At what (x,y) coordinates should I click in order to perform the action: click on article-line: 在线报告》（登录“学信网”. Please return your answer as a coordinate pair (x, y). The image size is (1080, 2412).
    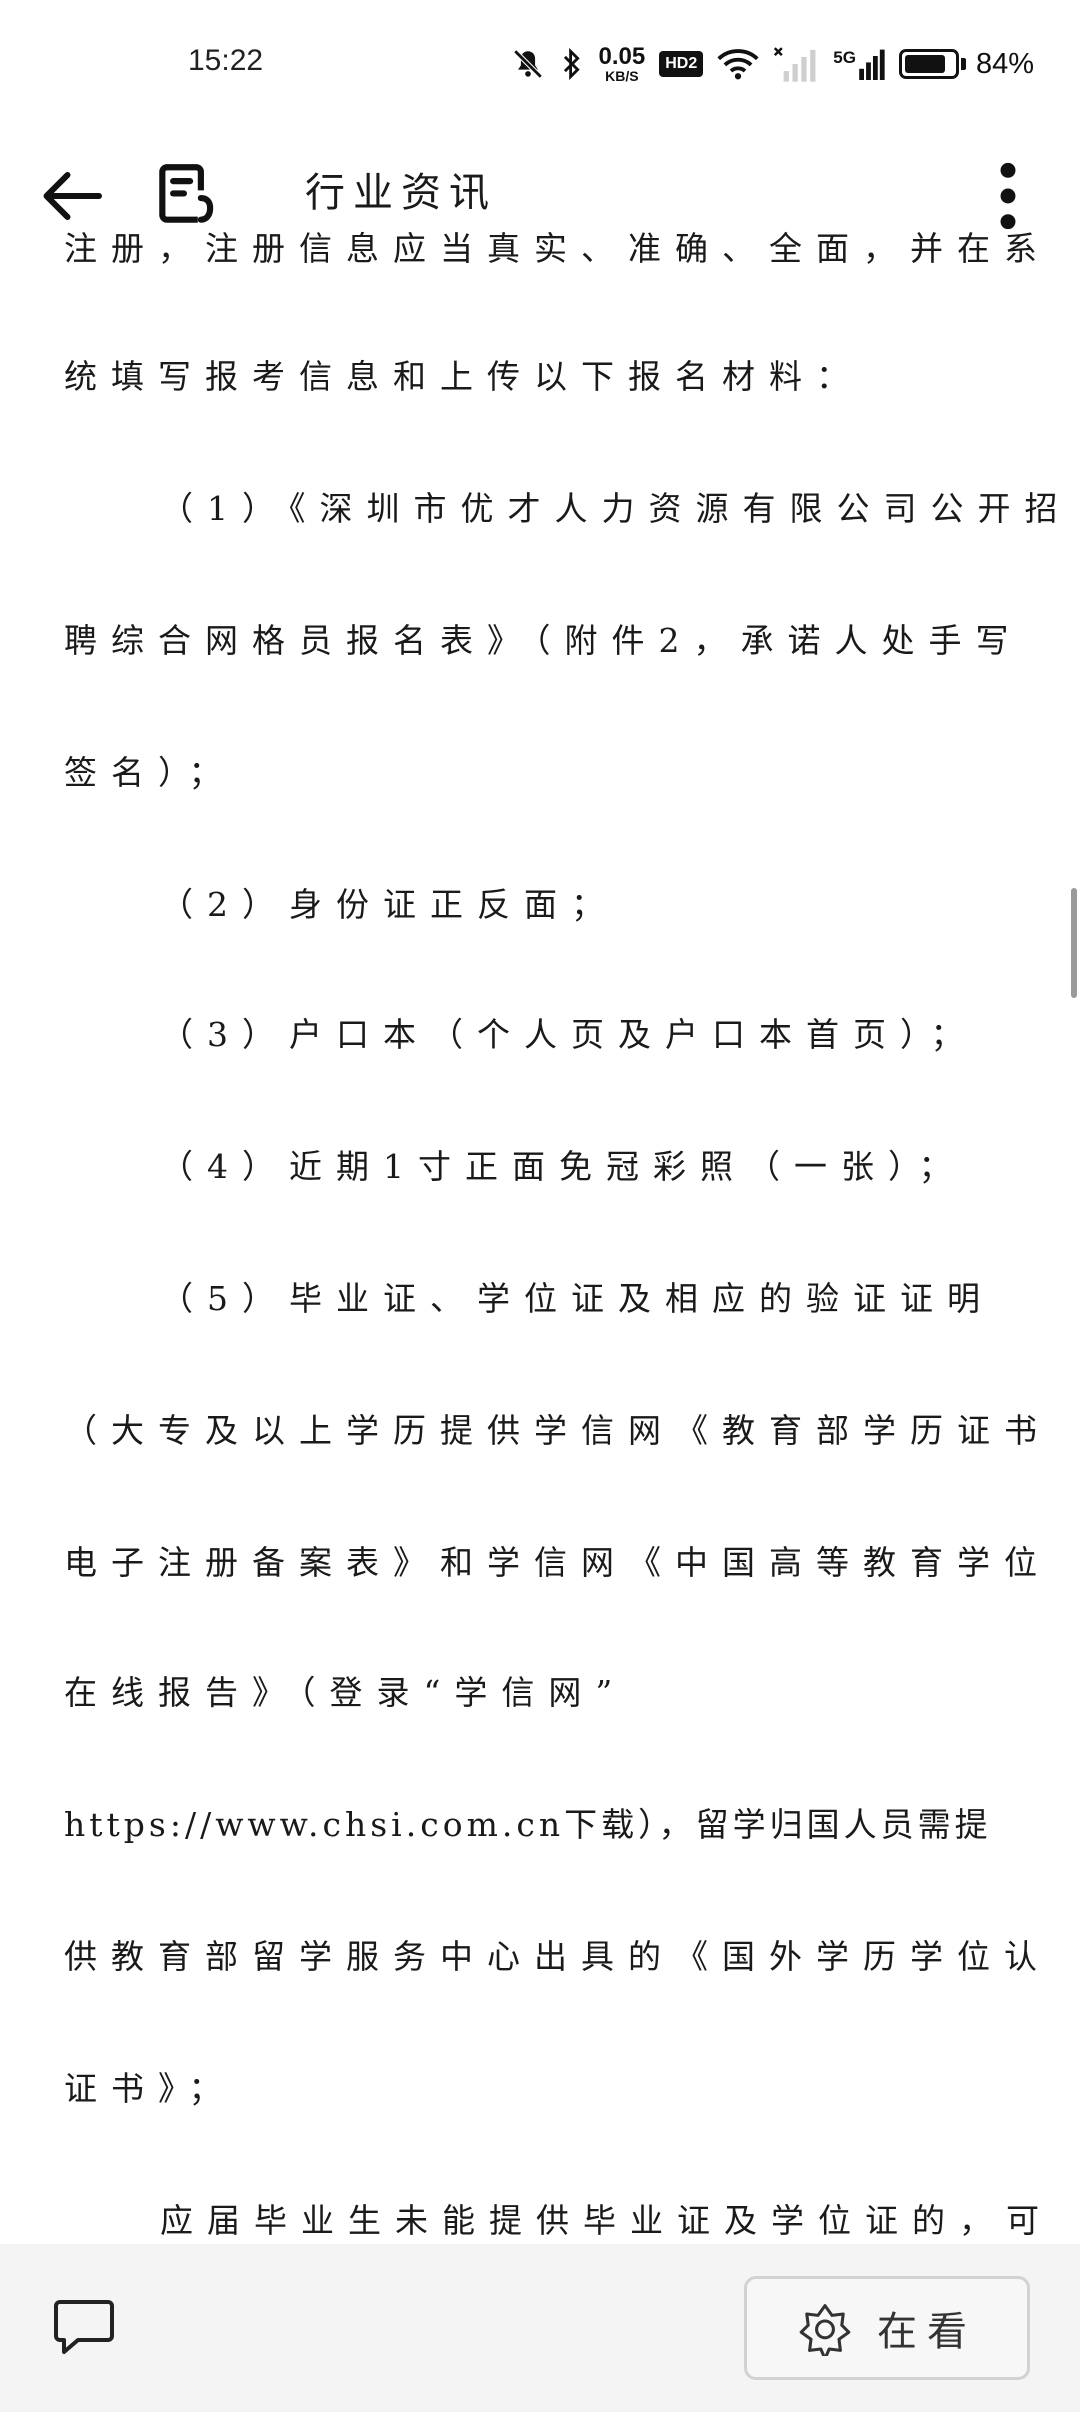
    Looking at the image, I should click on (345, 1692).